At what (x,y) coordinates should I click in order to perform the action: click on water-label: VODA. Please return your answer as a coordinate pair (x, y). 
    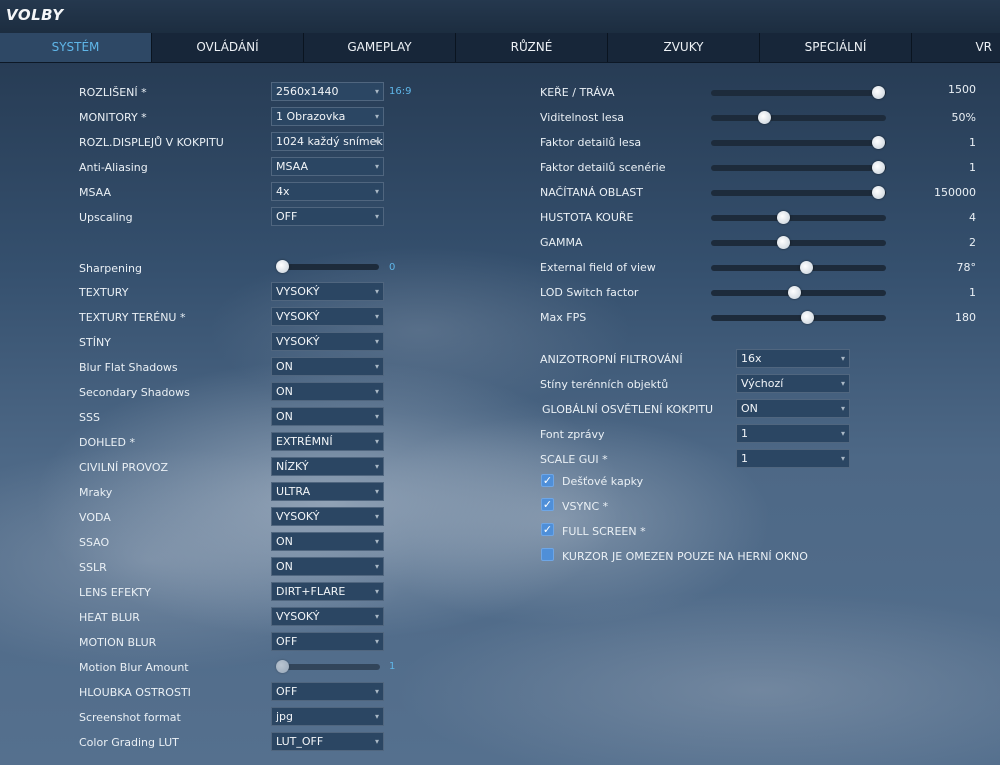
    Looking at the image, I should click on (95, 517).